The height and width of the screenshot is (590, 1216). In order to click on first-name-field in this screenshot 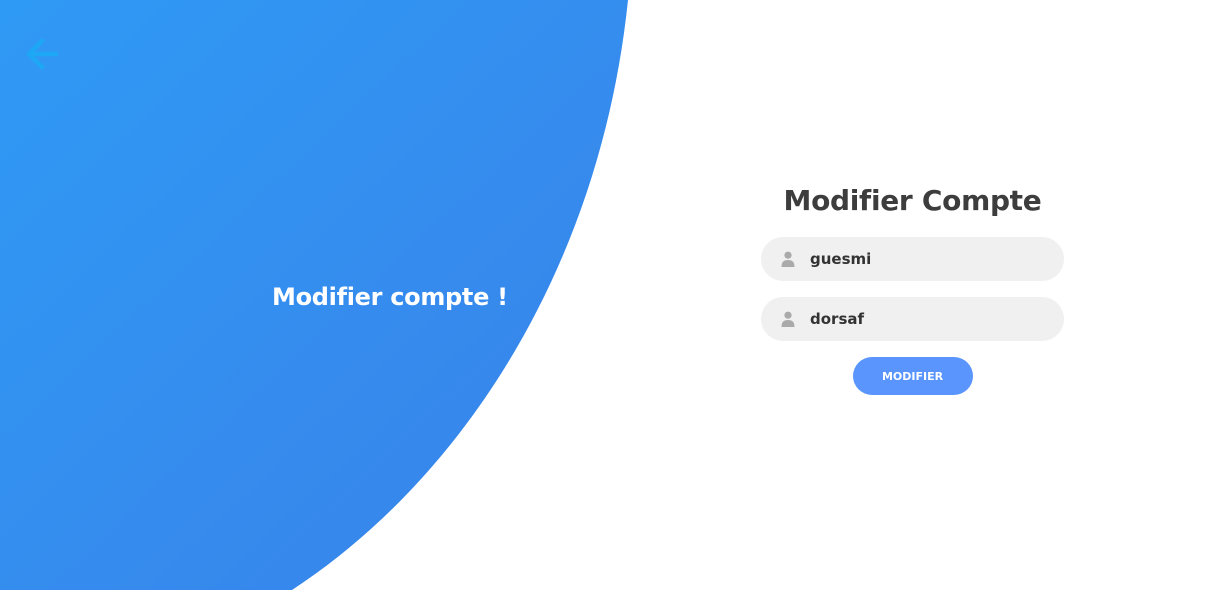, I will do `click(912, 319)`.